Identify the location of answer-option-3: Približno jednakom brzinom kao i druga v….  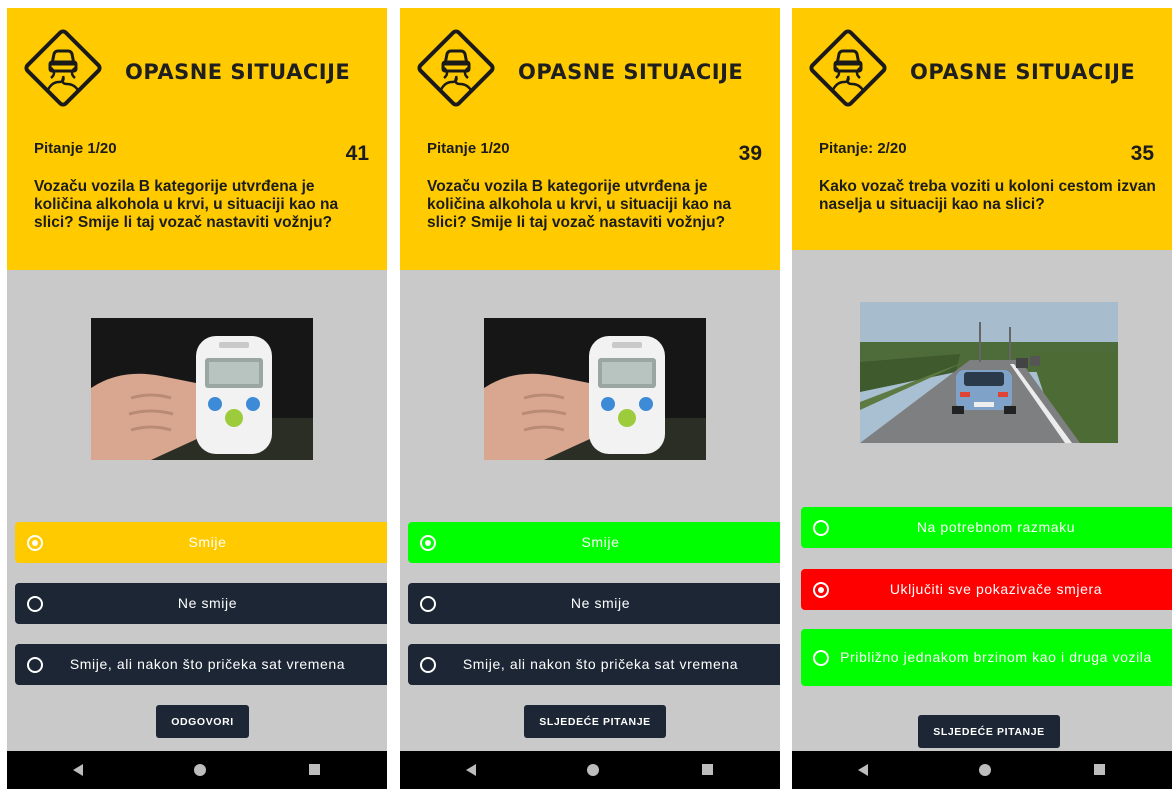
(986, 657).